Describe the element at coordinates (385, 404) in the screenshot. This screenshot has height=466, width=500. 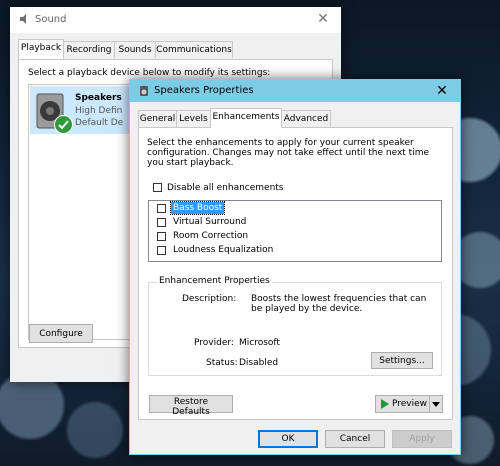
I see `play-icon` at that location.